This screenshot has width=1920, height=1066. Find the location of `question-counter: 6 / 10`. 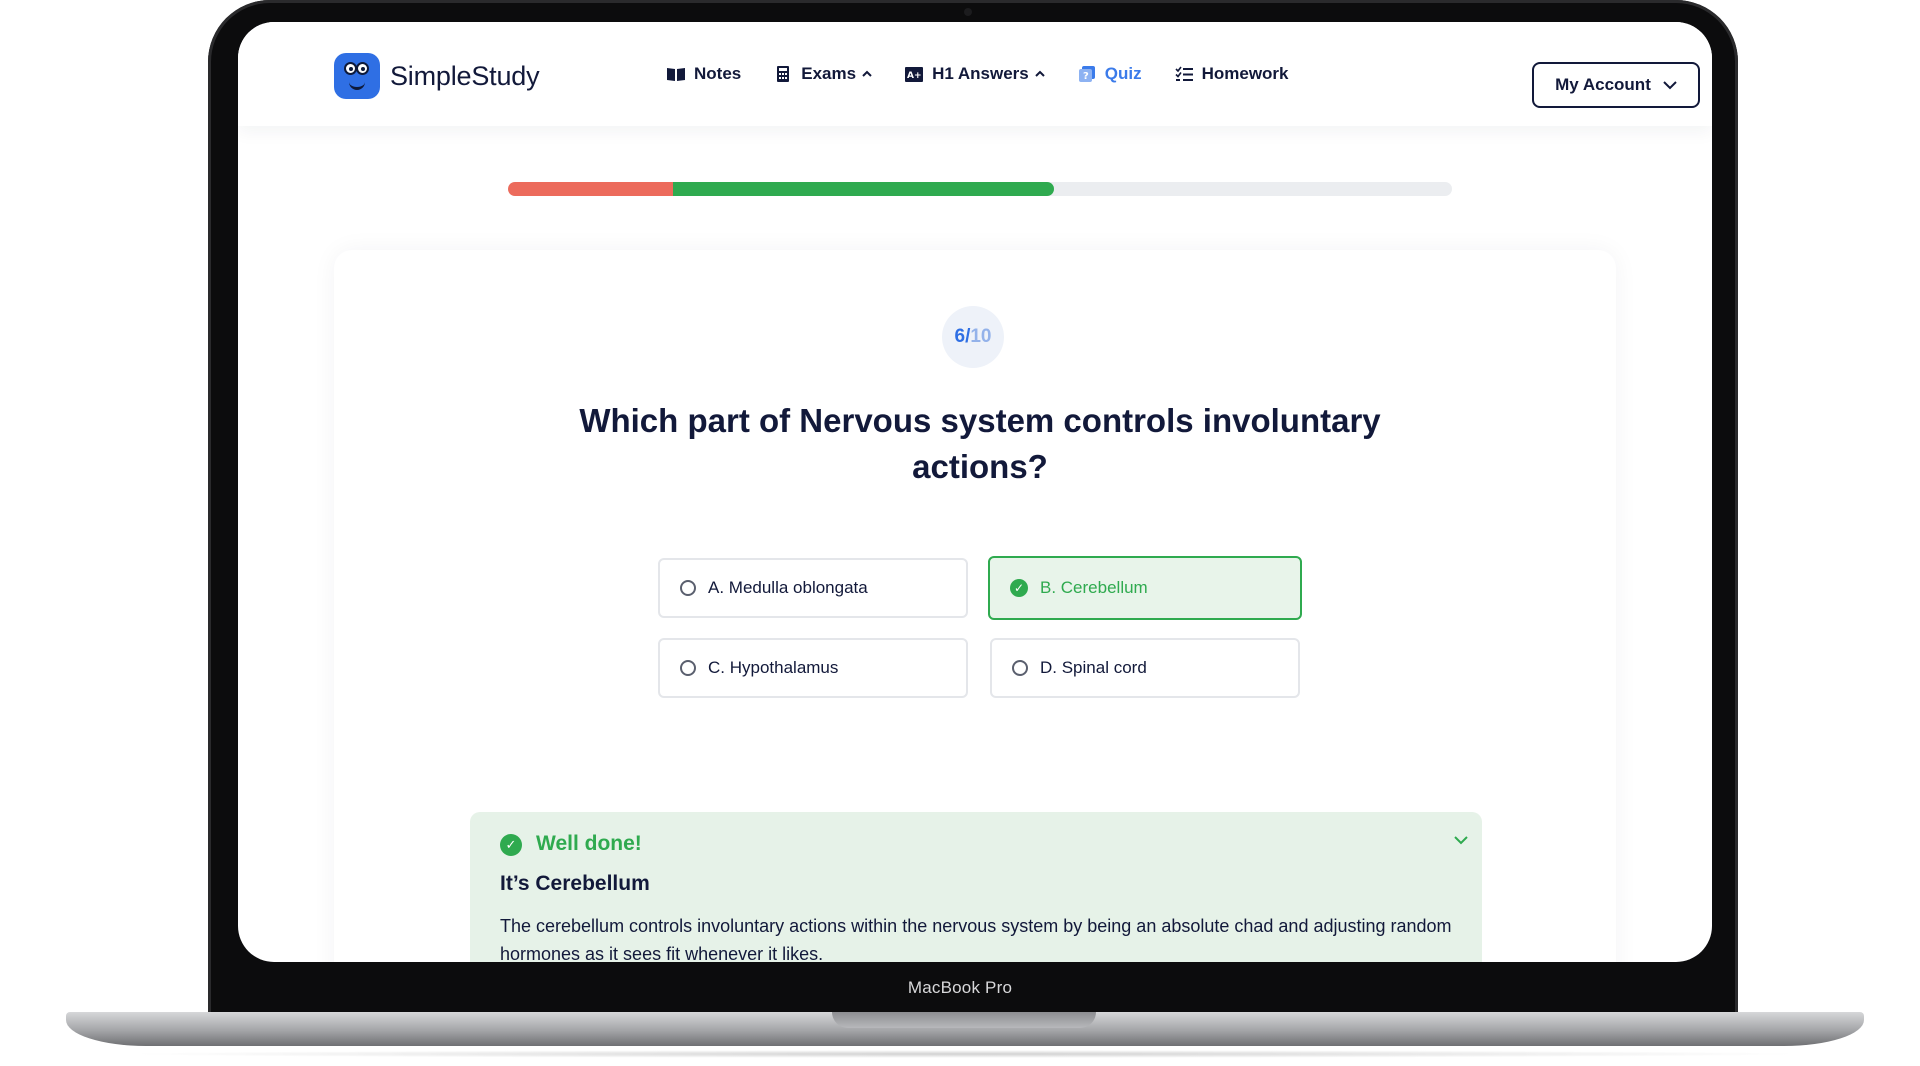

question-counter: 6 / 10 is located at coordinates (973, 337).